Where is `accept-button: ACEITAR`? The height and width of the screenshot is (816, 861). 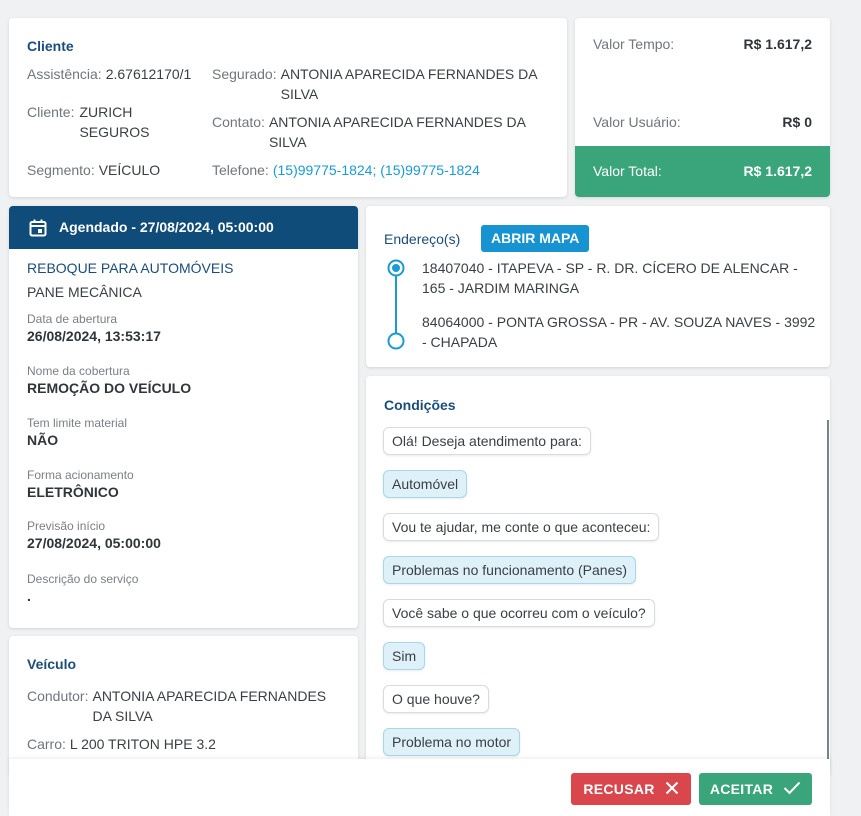 accept-button: ACEITAR is located at coordinates (755, 789).